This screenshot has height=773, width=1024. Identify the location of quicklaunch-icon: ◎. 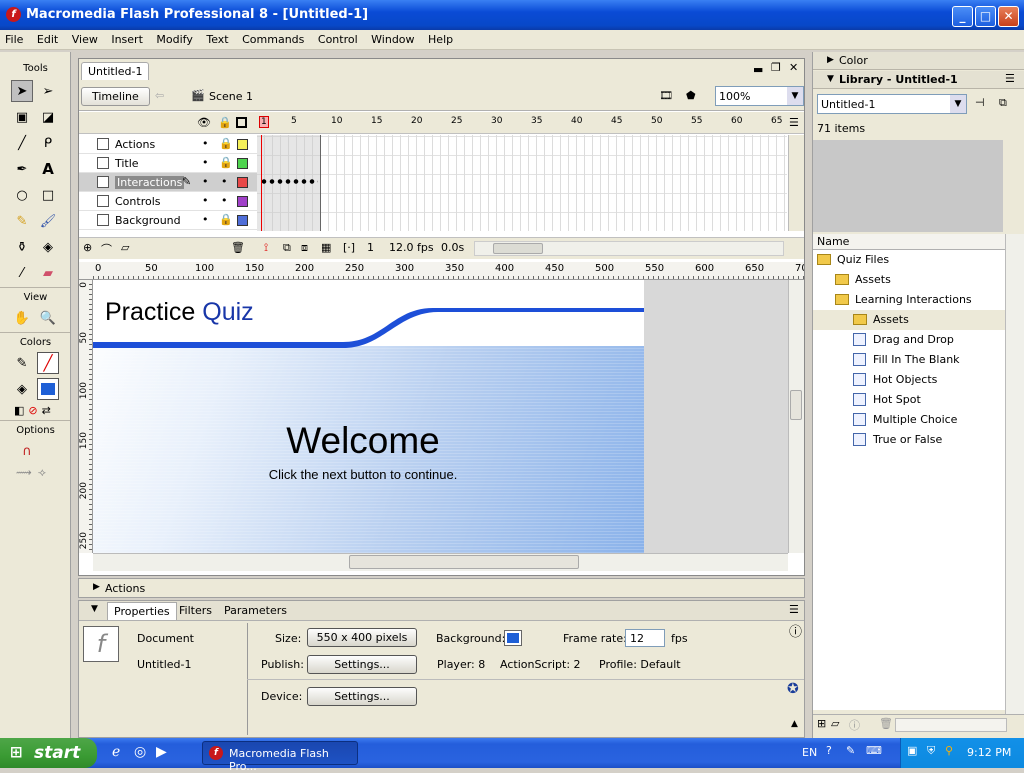
(140, 752).